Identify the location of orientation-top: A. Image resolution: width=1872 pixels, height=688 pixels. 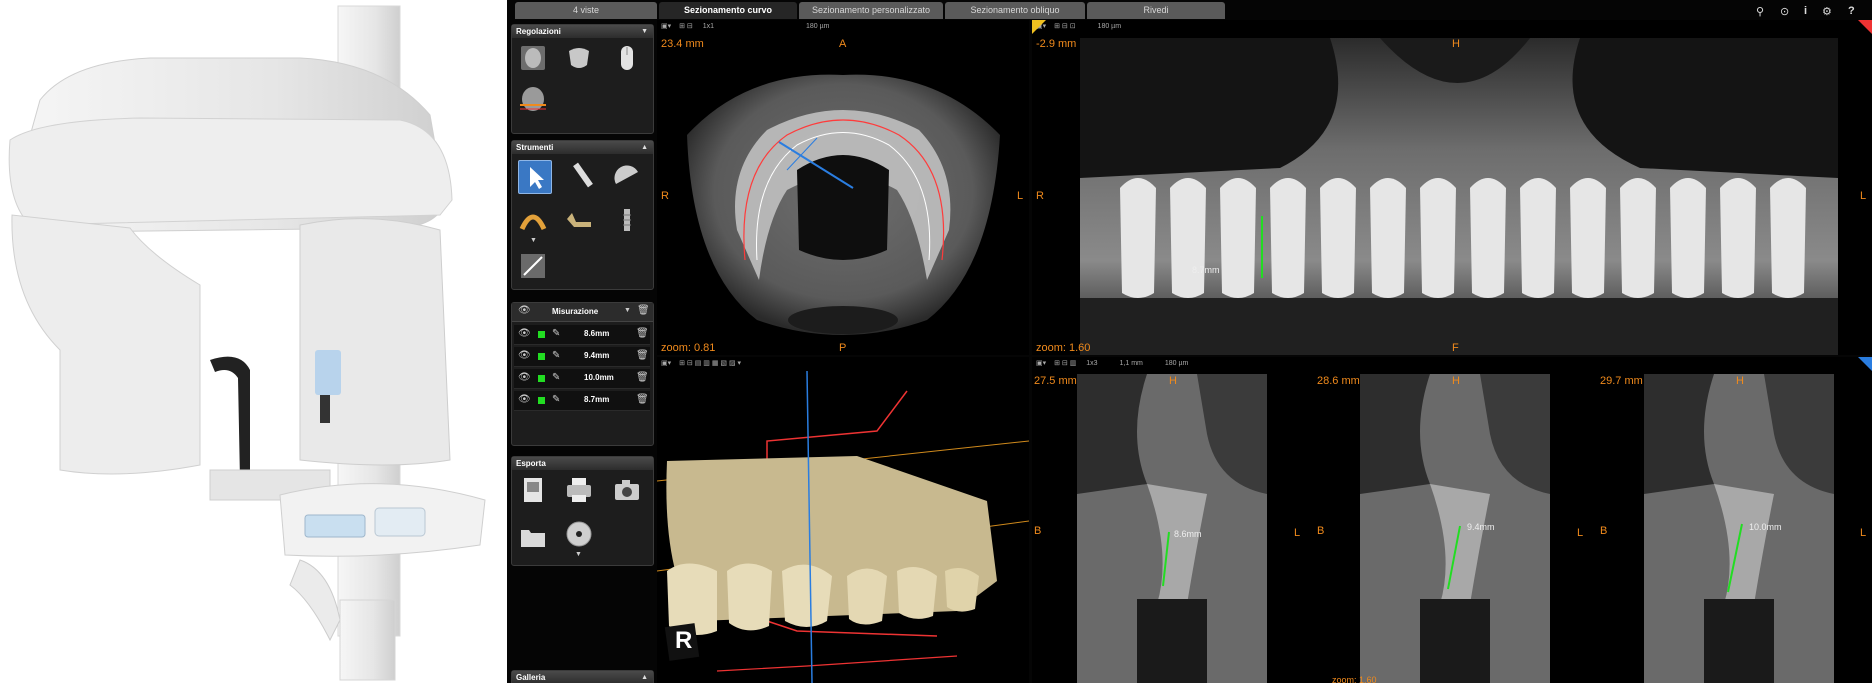
(843, 44).